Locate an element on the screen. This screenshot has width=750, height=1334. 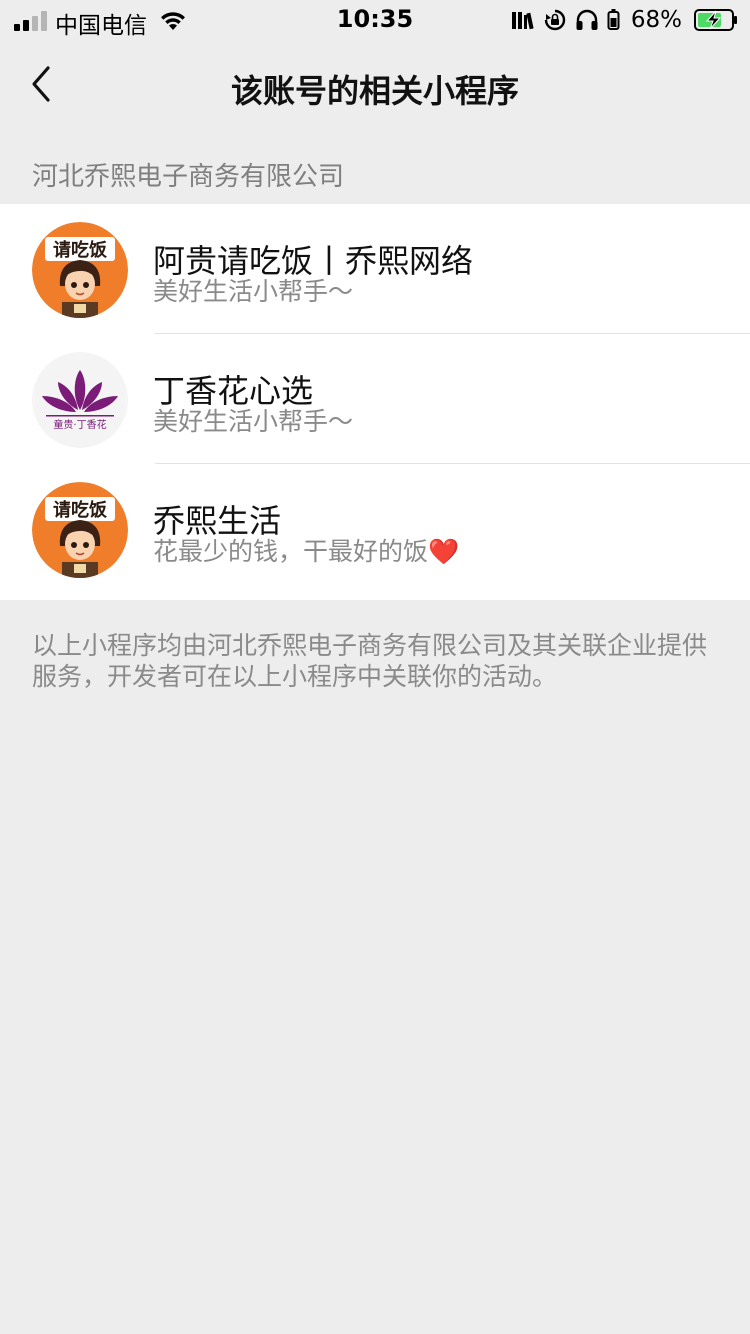
navigation-bar: 该账号的相关小程序 is located at coordinates (375, 86).